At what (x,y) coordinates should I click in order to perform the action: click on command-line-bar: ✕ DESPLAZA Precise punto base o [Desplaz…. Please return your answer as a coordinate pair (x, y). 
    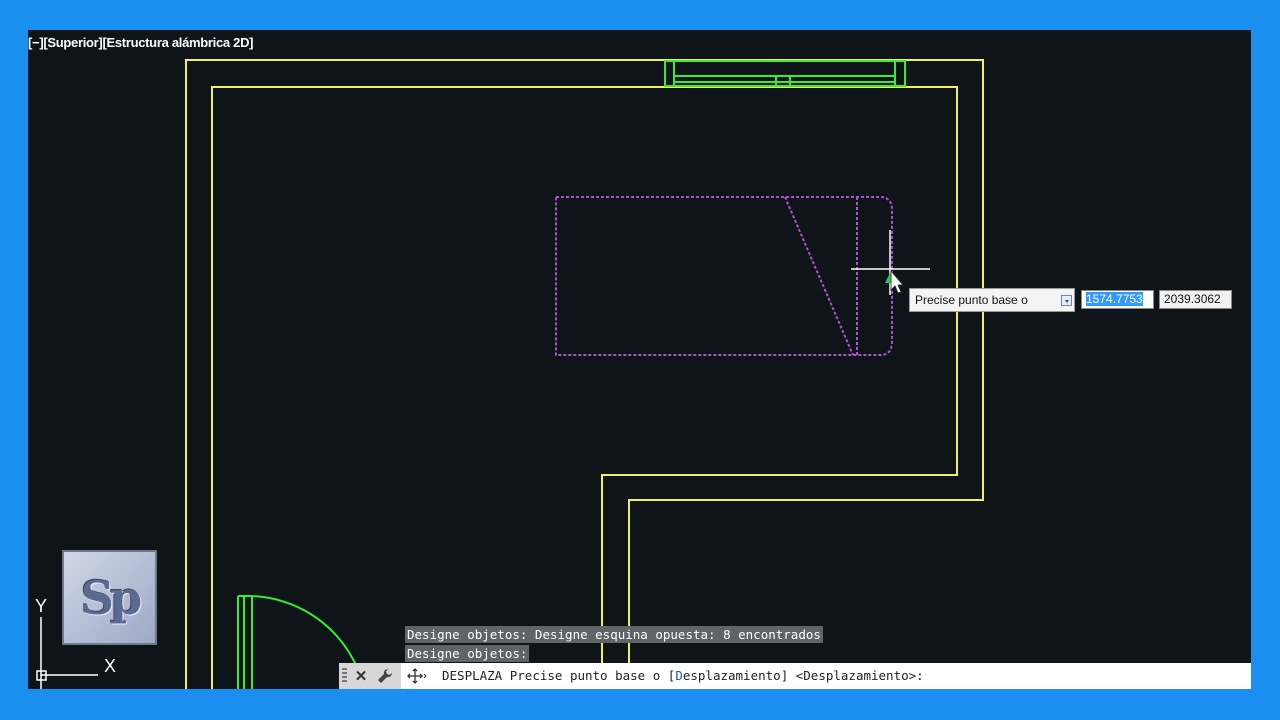
    Looking at the image, I should click on (795, 676).